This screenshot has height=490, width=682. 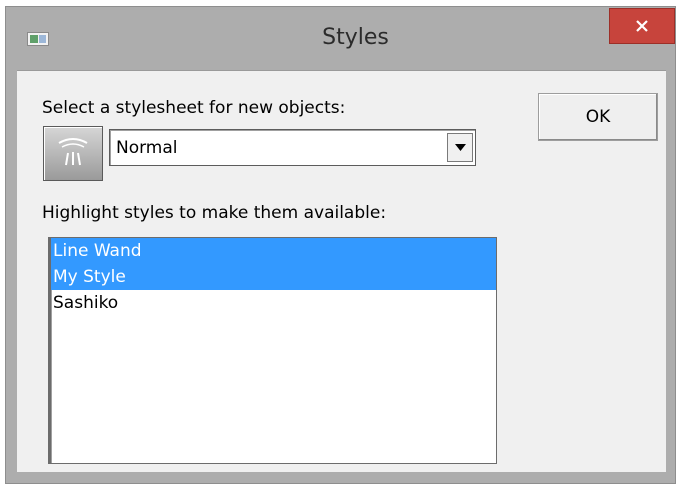 I want to click on chevron-down-icon, so click(x=460, y=147).